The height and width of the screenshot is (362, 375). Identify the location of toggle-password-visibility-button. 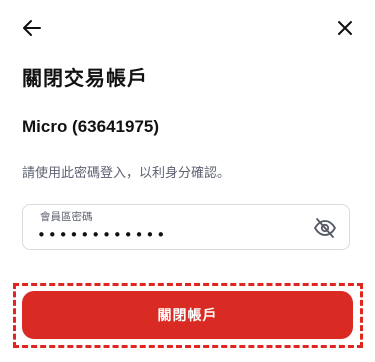
(325, 228).